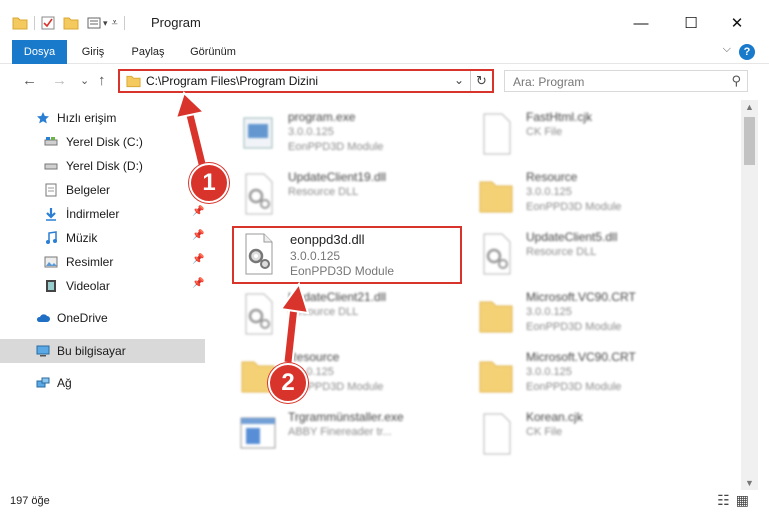 The image size is (769, 525). I want to click on file-tile: UpdateClient5.dll Resource DLL, so click(585, 255).